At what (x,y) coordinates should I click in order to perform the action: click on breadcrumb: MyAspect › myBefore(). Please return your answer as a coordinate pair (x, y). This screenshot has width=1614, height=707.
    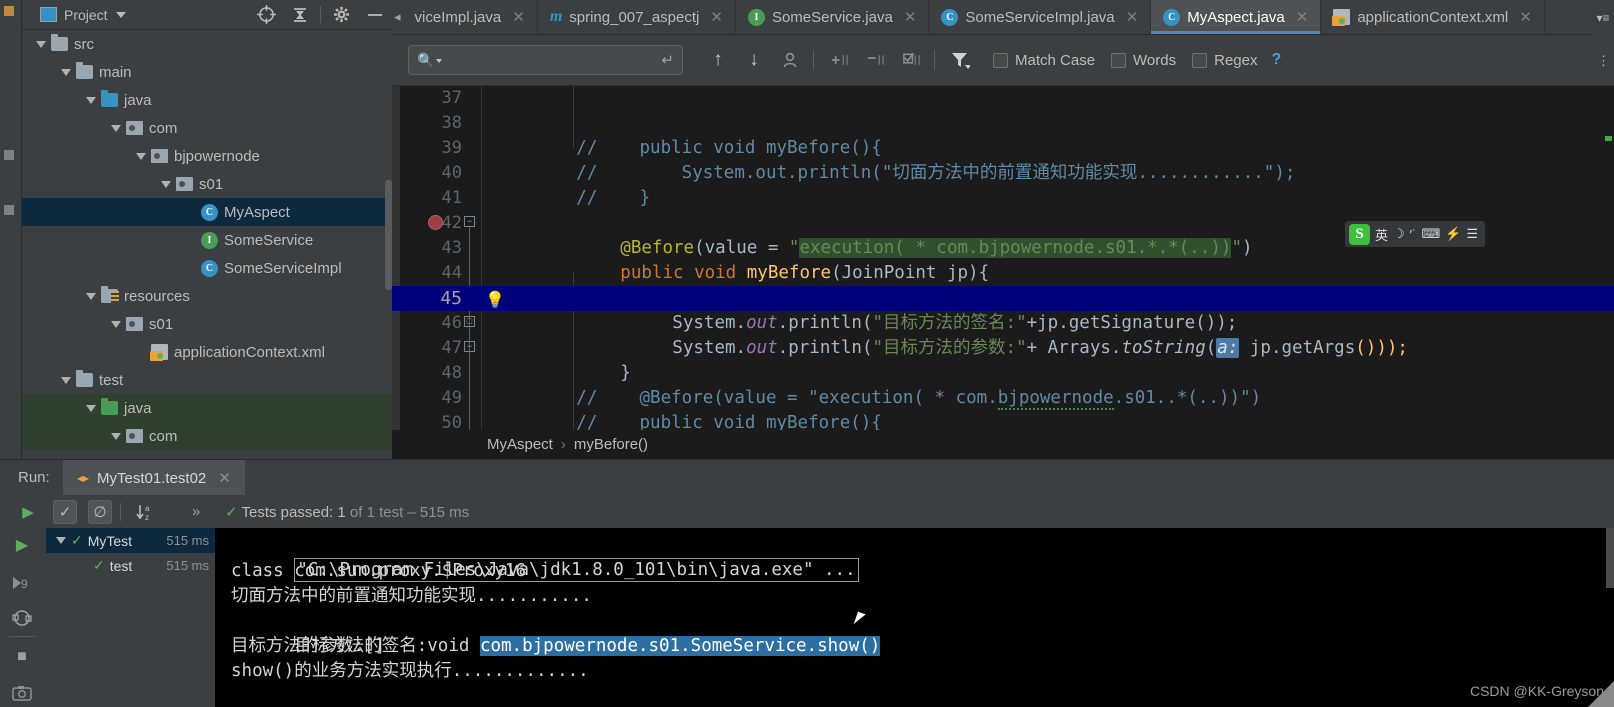
    Looking at the image, I should click on (1003, 444).